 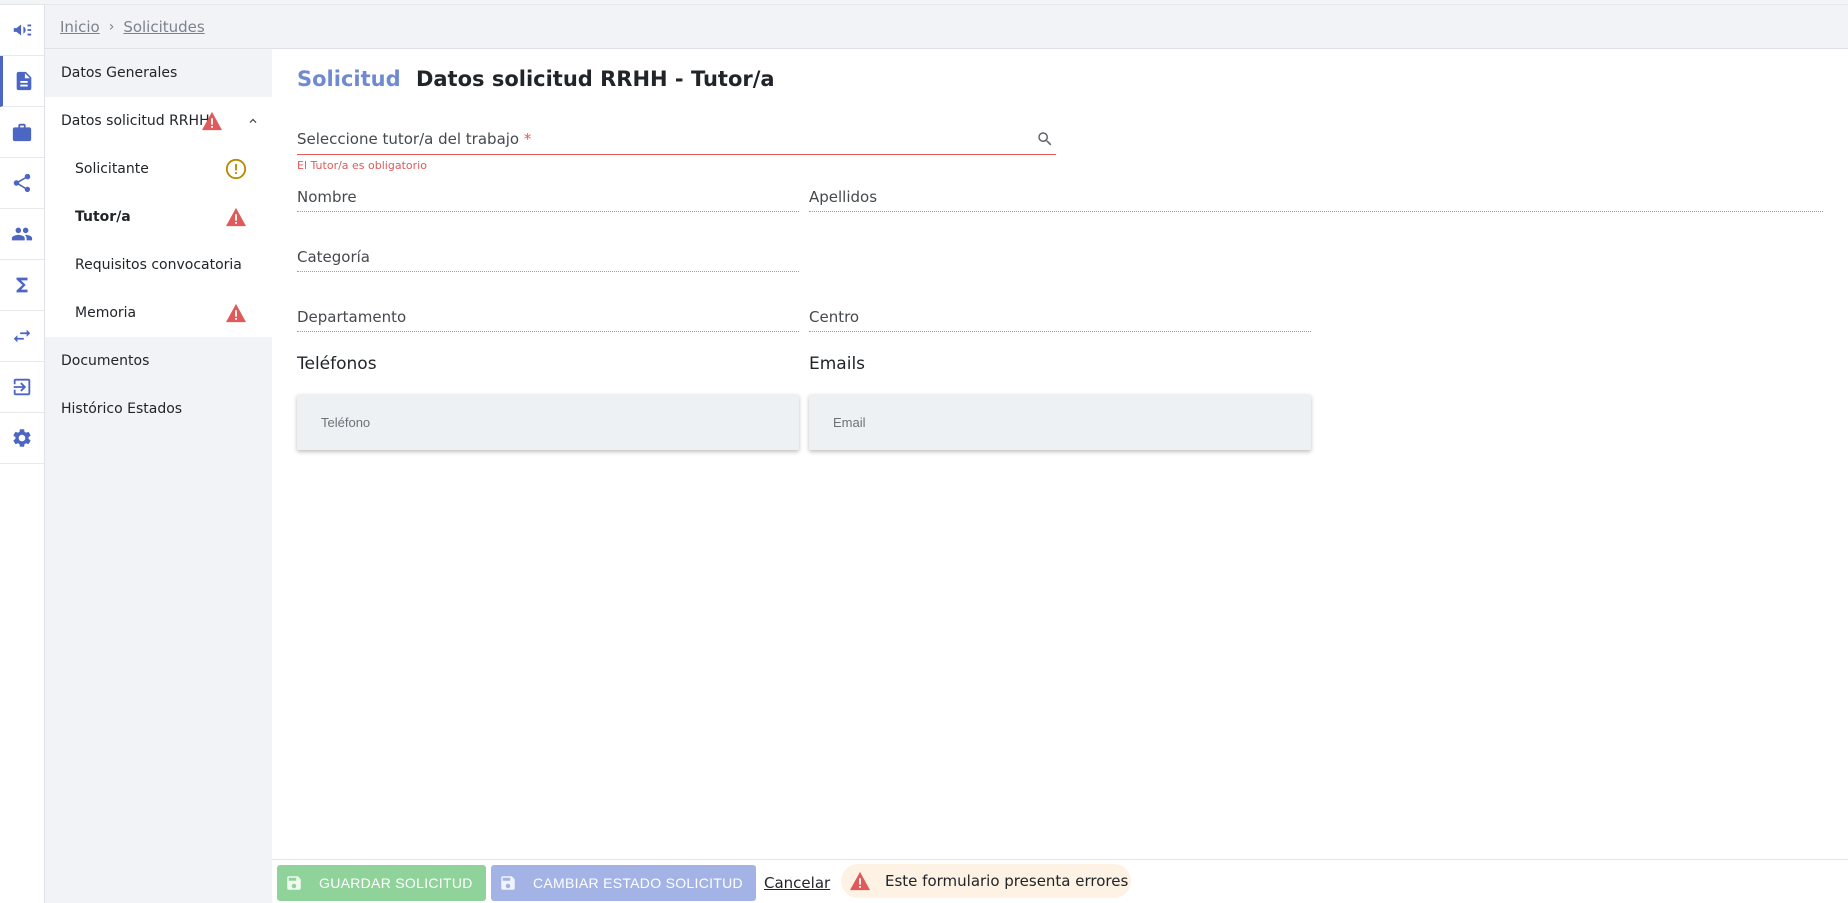 I want to click on categoria-field: Categoría, so click(x=548, y=259).